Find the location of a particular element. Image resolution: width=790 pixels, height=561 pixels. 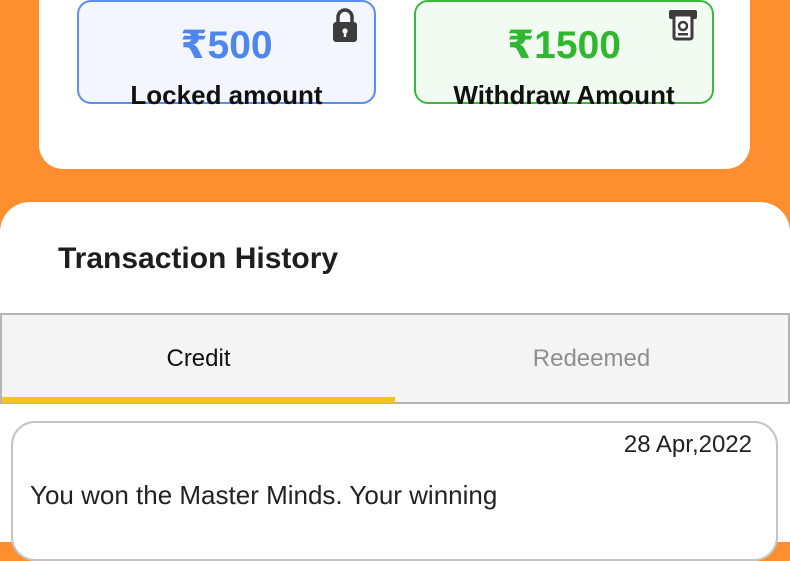

withdraw-amount-value: ₹1500 is located at coordinates (564, 45).